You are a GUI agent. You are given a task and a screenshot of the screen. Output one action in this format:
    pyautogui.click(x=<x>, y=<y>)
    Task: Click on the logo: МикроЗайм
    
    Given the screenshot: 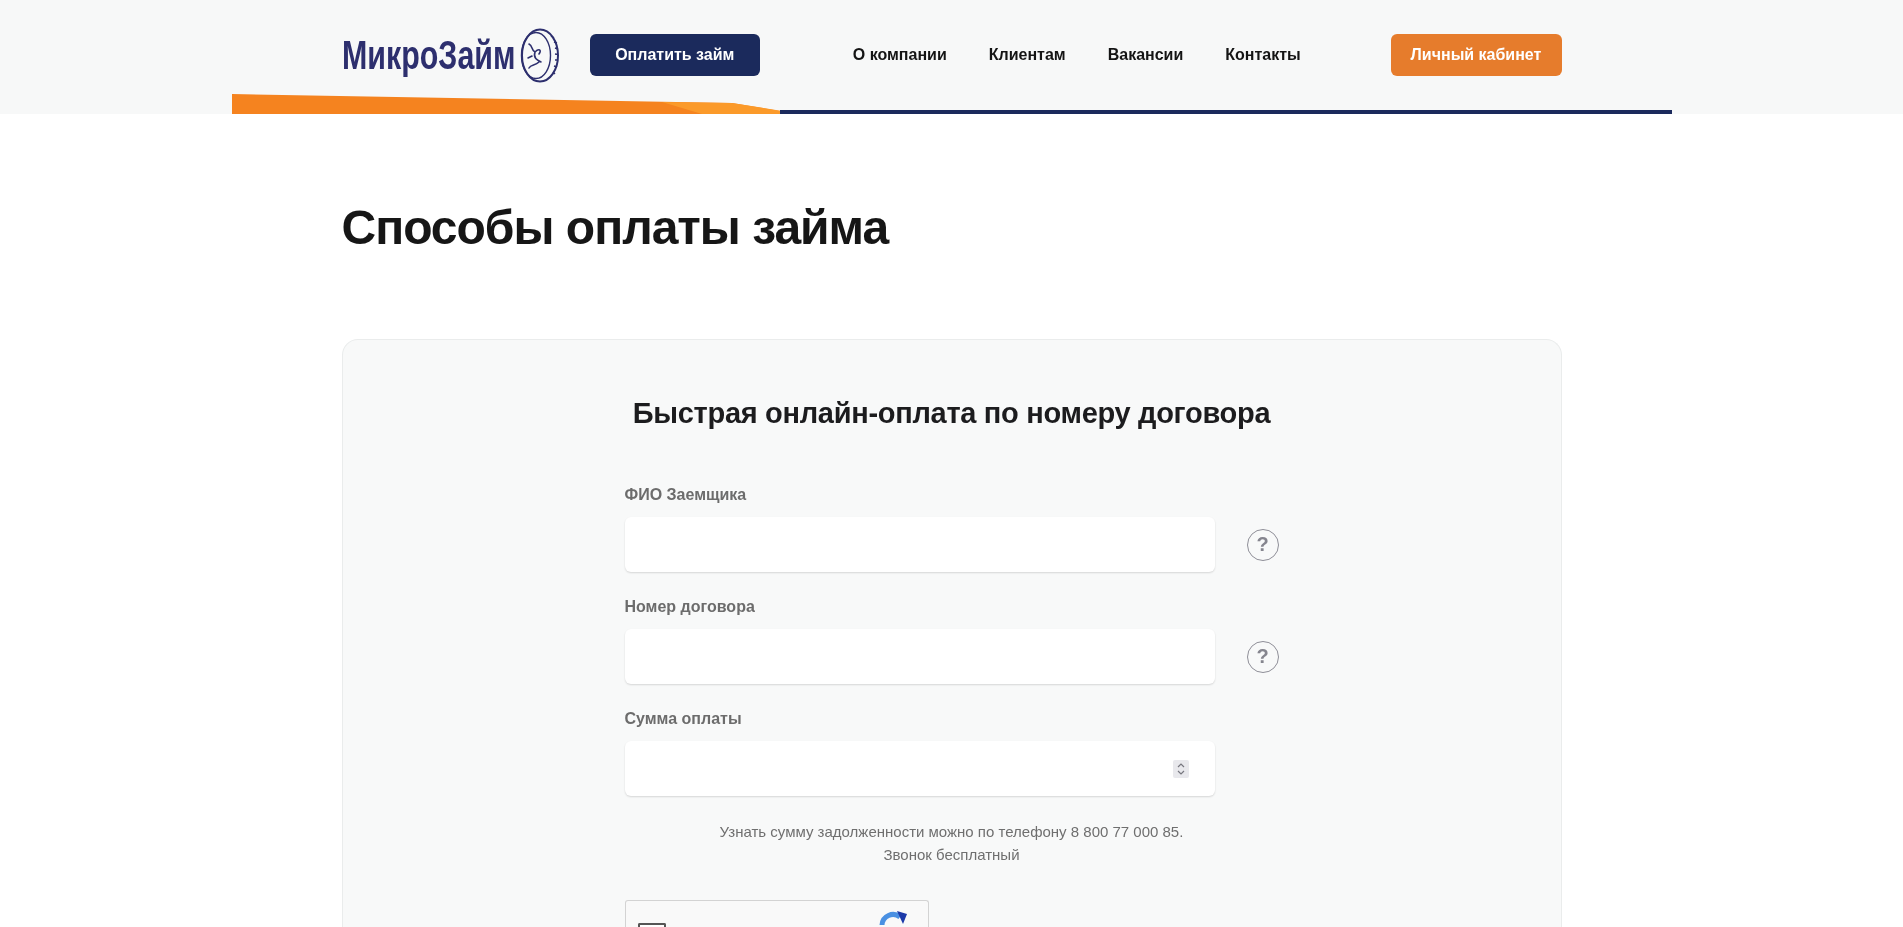 What is the action you would take?
    pyautogui.click(x=450, y=55)
    